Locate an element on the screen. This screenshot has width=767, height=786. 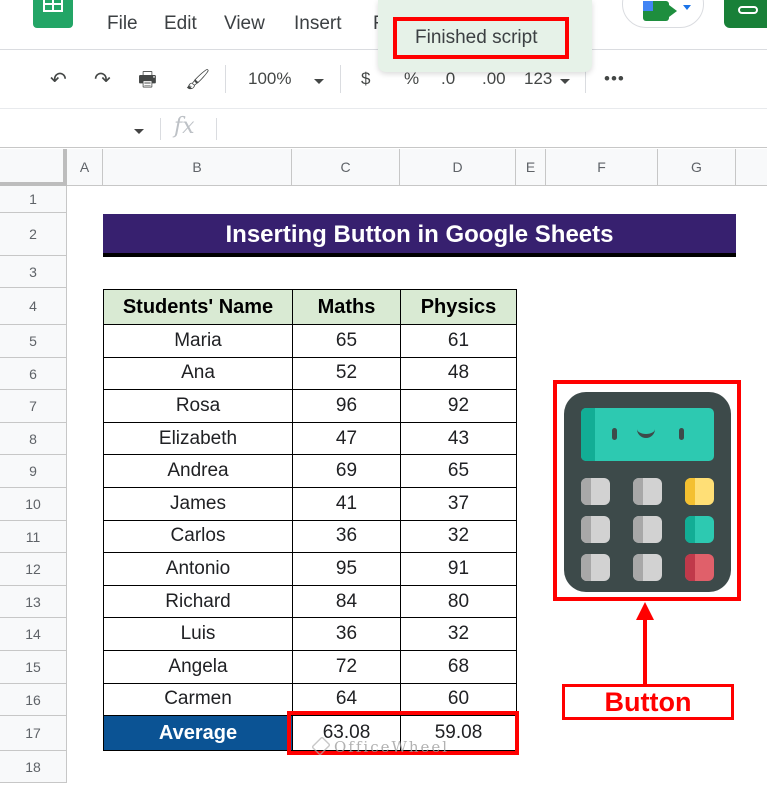
header-physics: Physics is located at coordinates (458, 307).